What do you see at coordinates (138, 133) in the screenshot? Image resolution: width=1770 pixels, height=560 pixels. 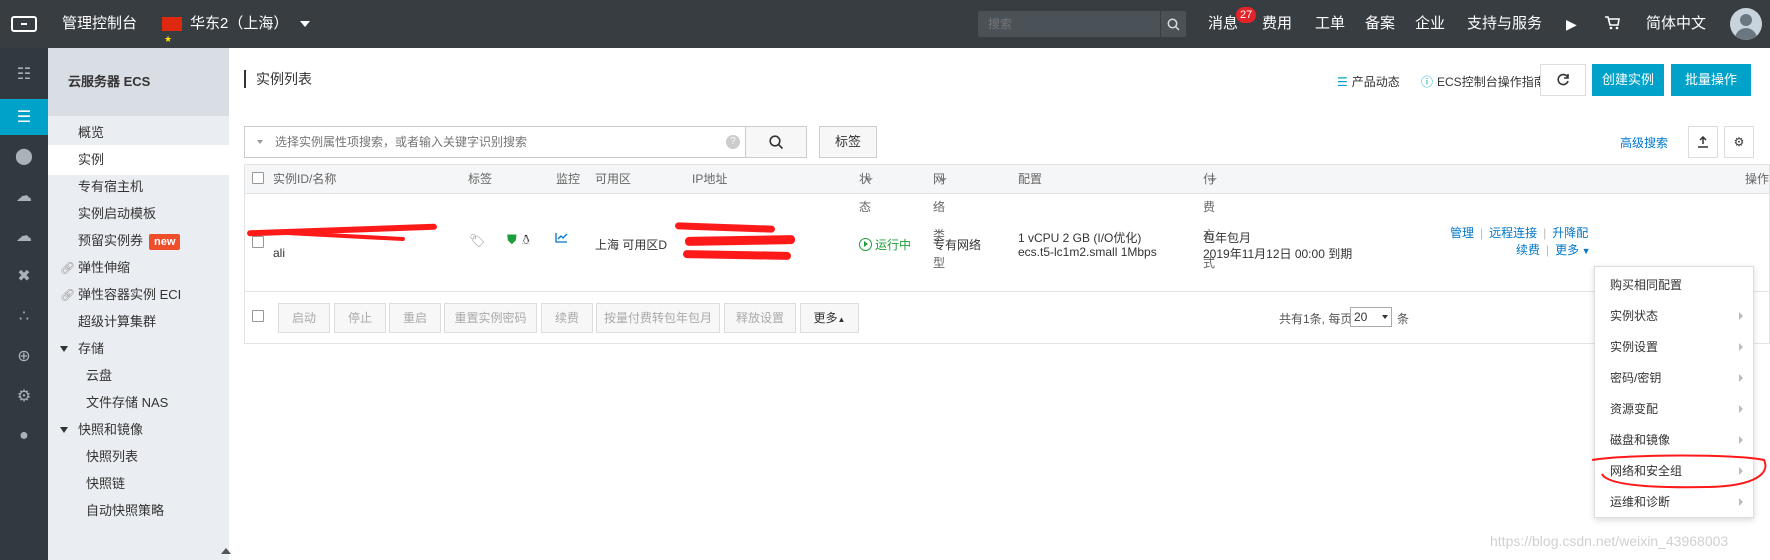 I see `sidebar-item-overview: 概览` at bounding box center [138, 133].